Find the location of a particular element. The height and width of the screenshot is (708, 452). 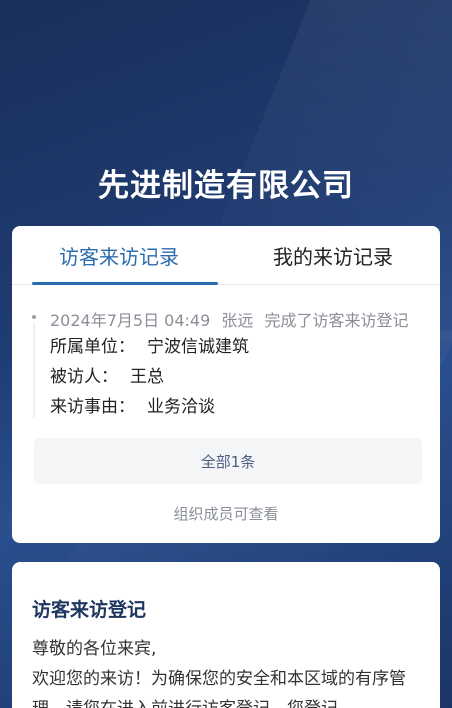

timeline-dot is located at coordinates (34, 317).